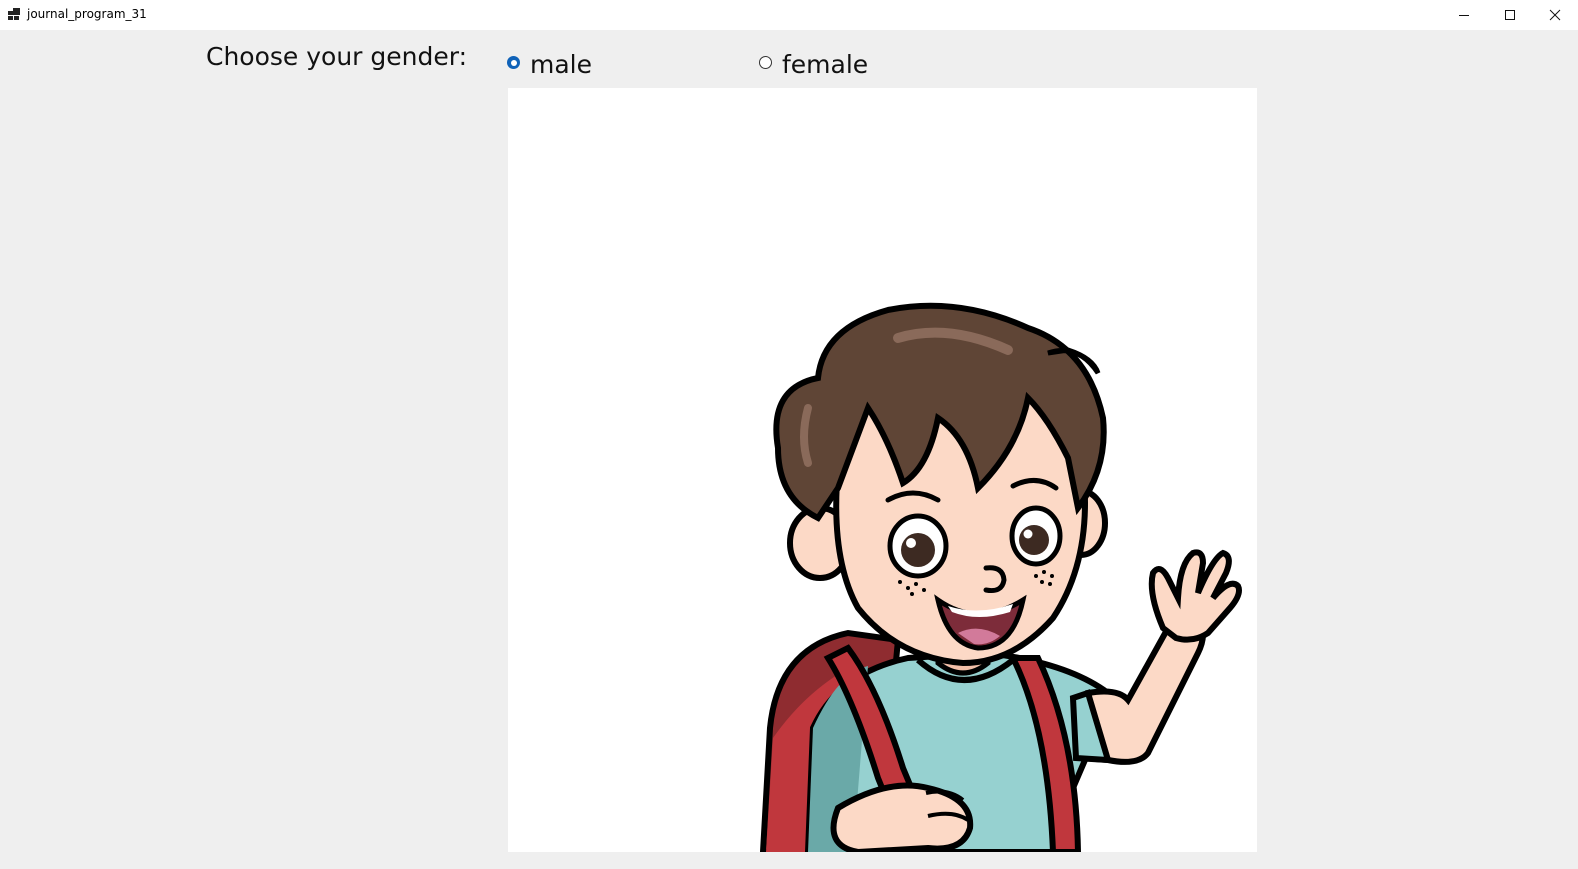 Image resolution: width=1578 pixels, height=869 pixels. I want to click on close-button, so click(1555, 15).